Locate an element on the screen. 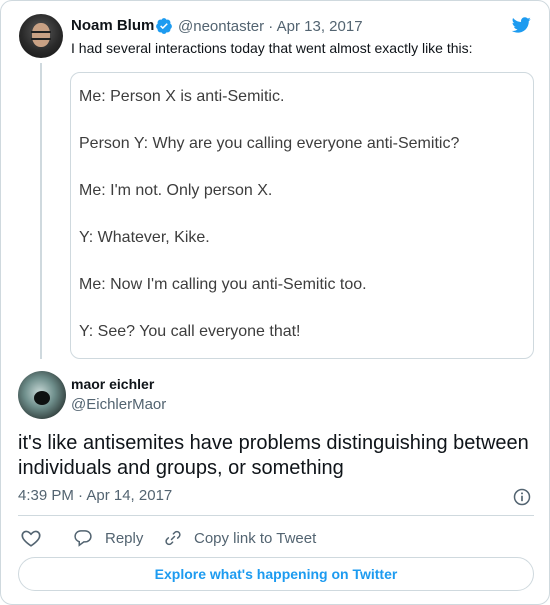 The height and width of the screenshot is (605, 550). reply-button: Reply is located at coordinates (108, 538).